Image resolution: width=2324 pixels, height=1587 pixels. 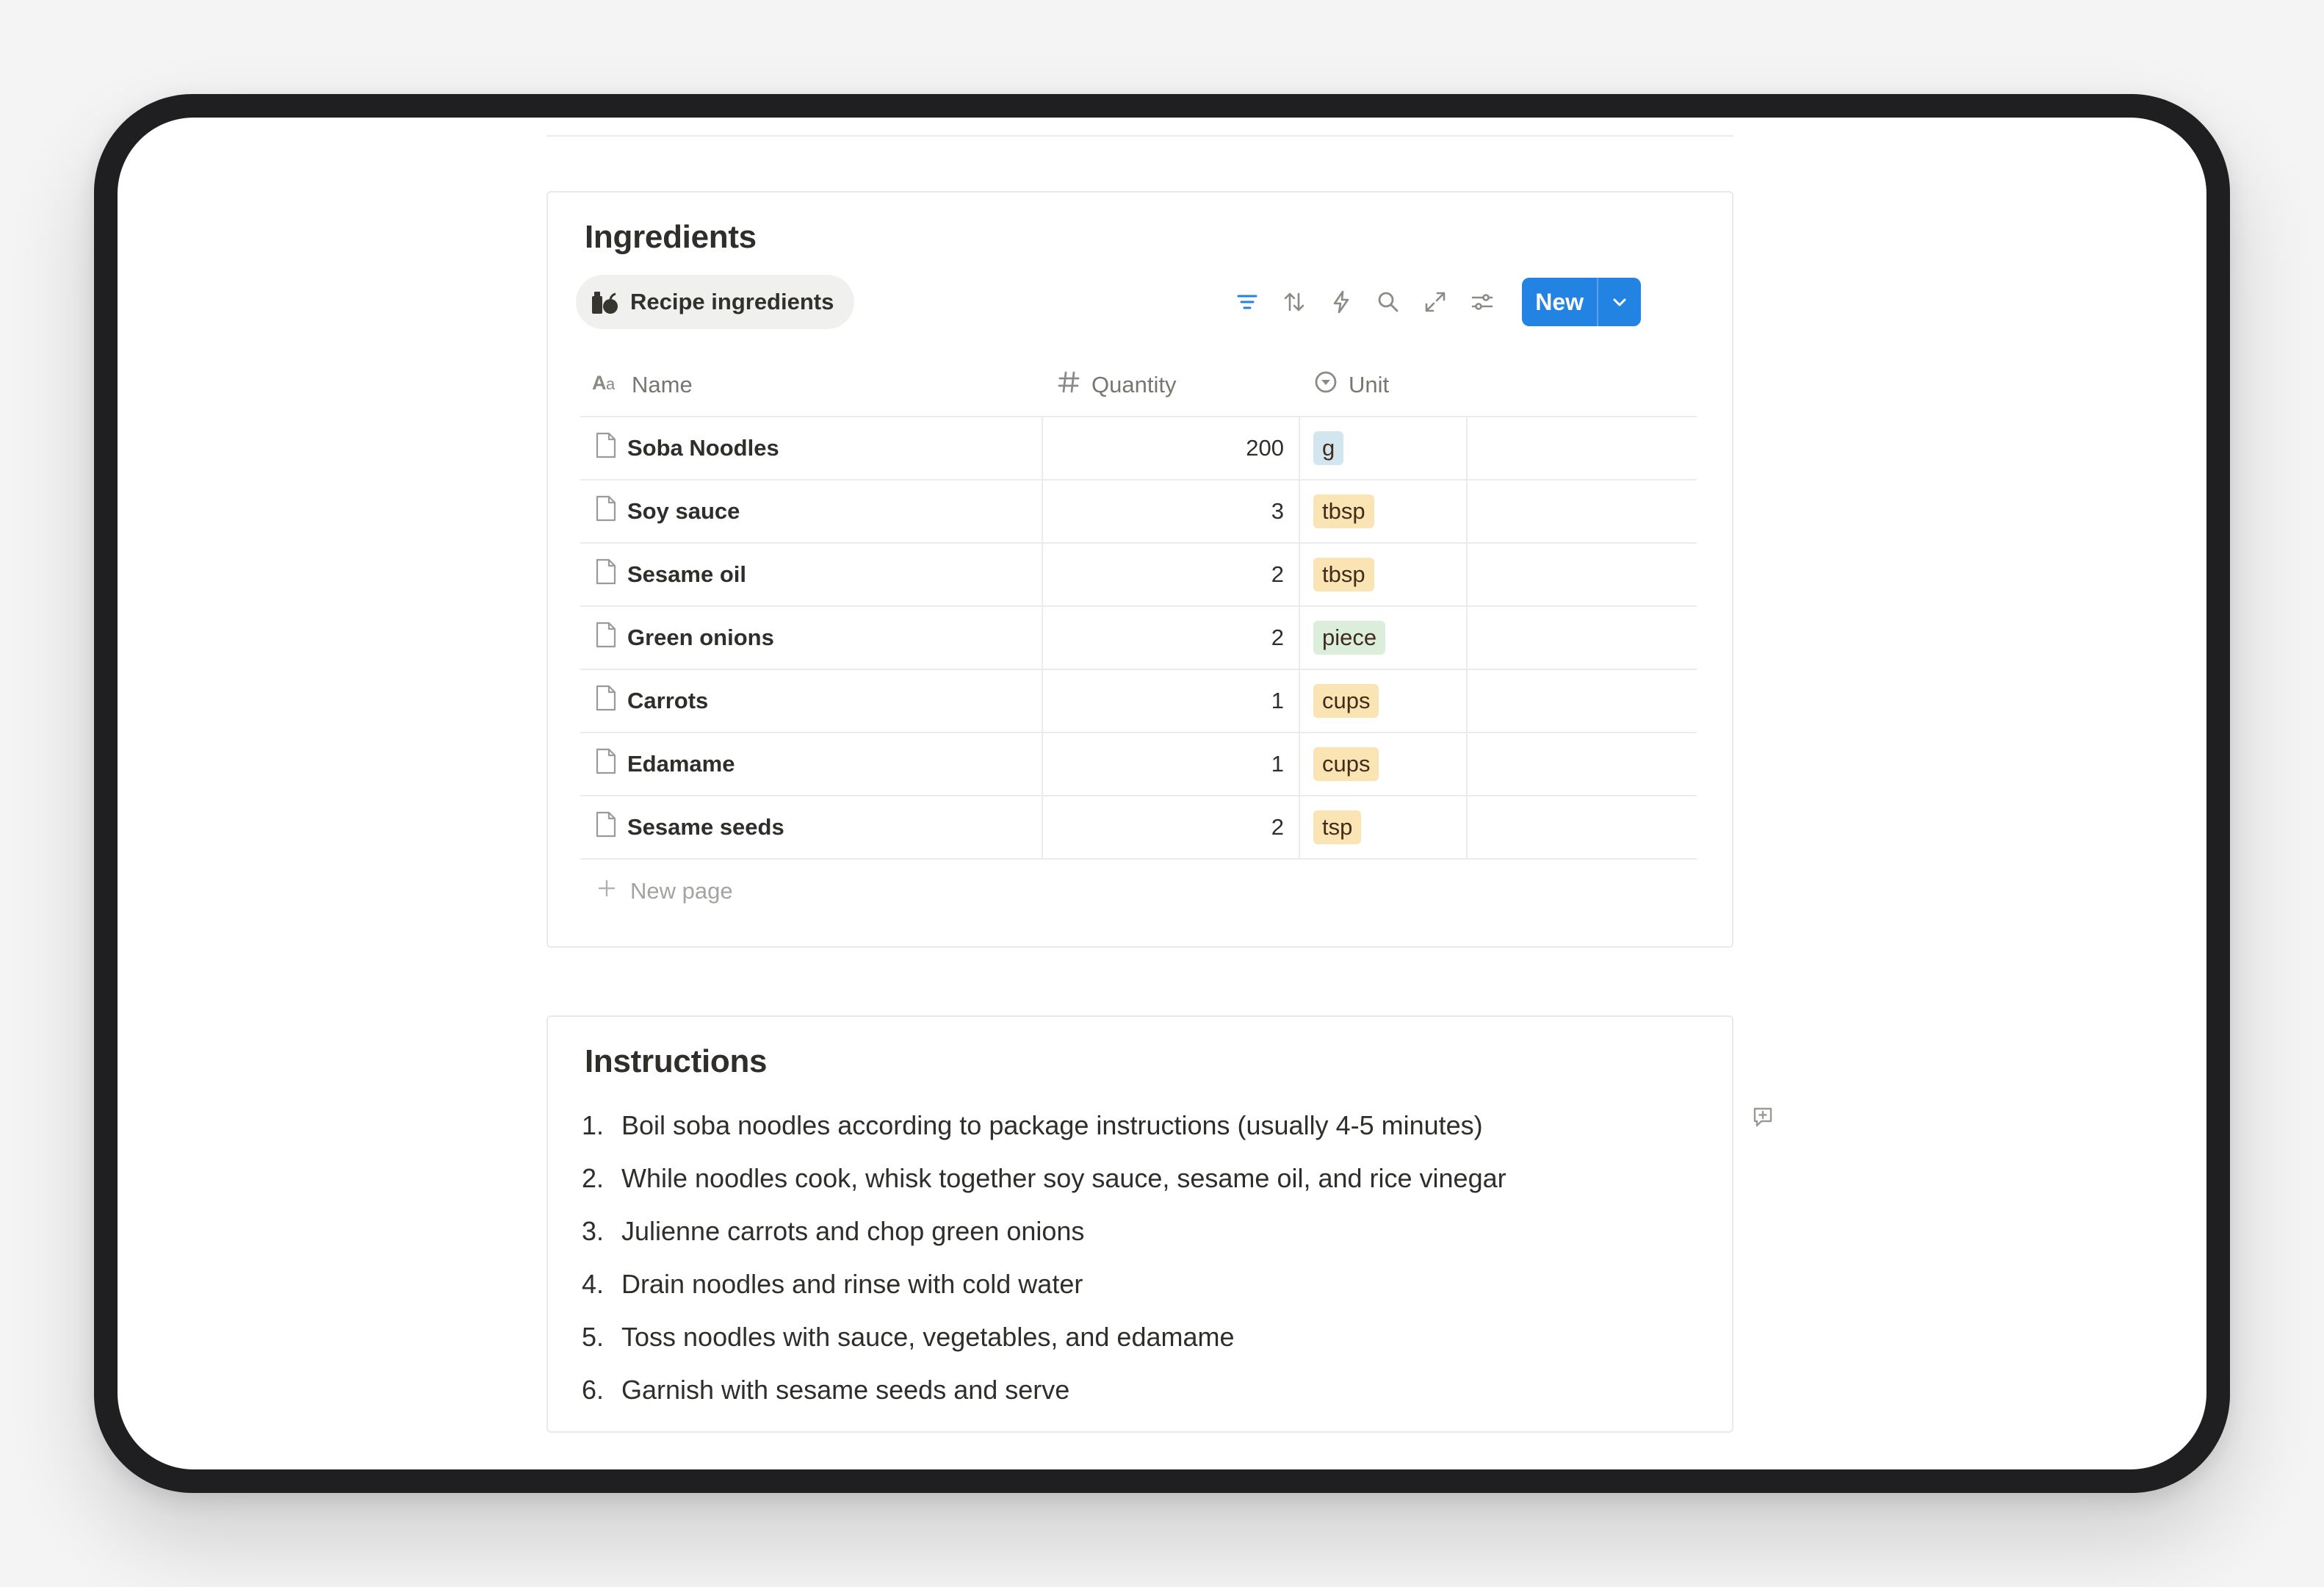 What do you see at coordinates (1171, 512) in the screenshot?
I see `quantity-cell: 3` at bounding box center [1171, 512].